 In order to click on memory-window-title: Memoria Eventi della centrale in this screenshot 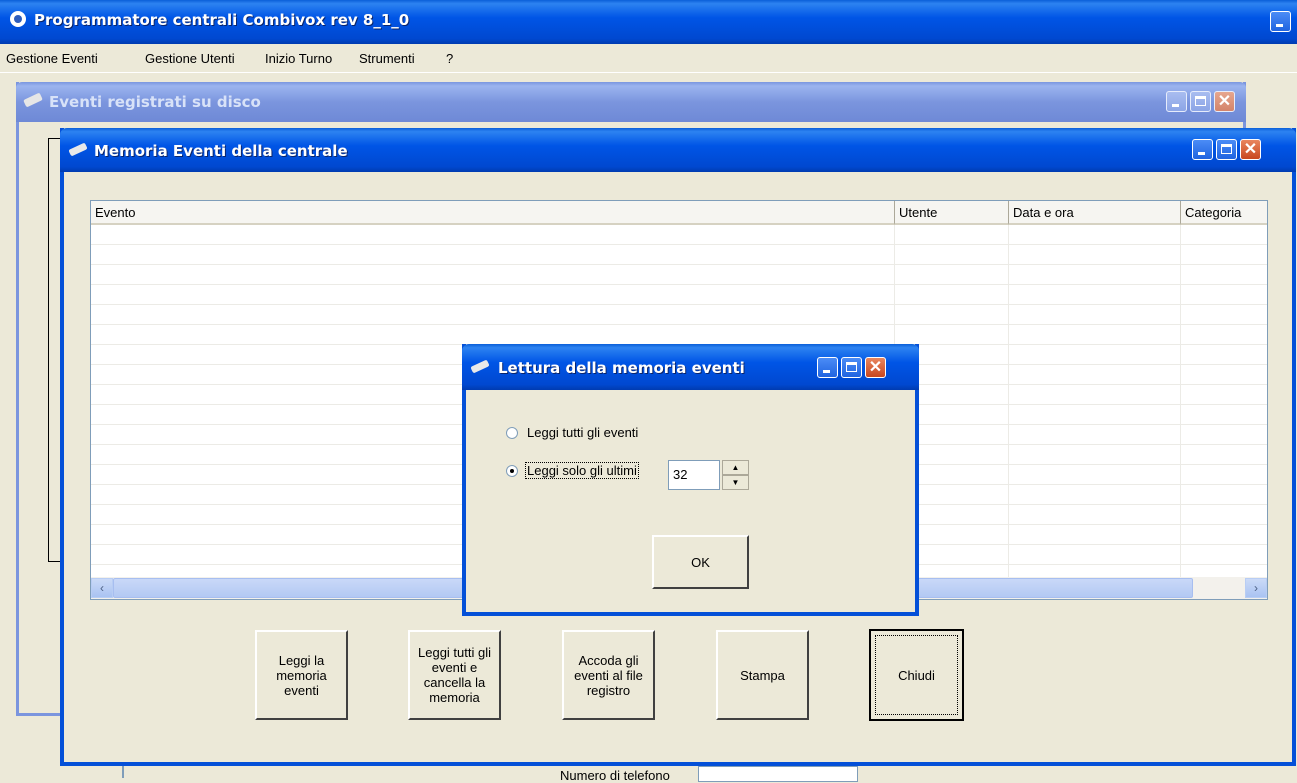, I will do `click(221, 151)`.